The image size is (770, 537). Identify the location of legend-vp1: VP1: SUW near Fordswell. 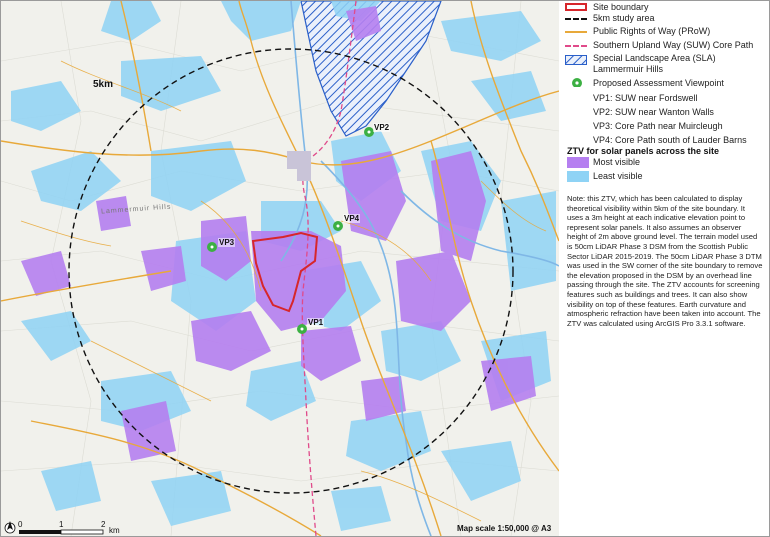
(645, 98).